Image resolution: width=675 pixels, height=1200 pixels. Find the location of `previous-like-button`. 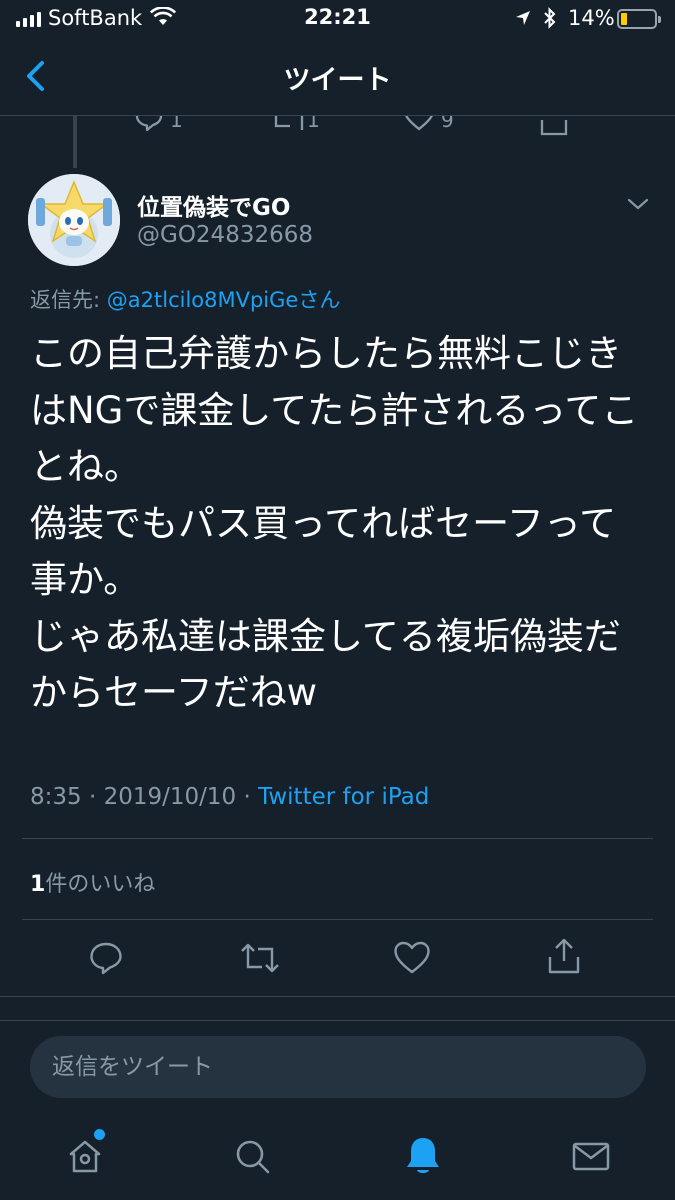

previous-like-button is located at coordinates (419, 126).